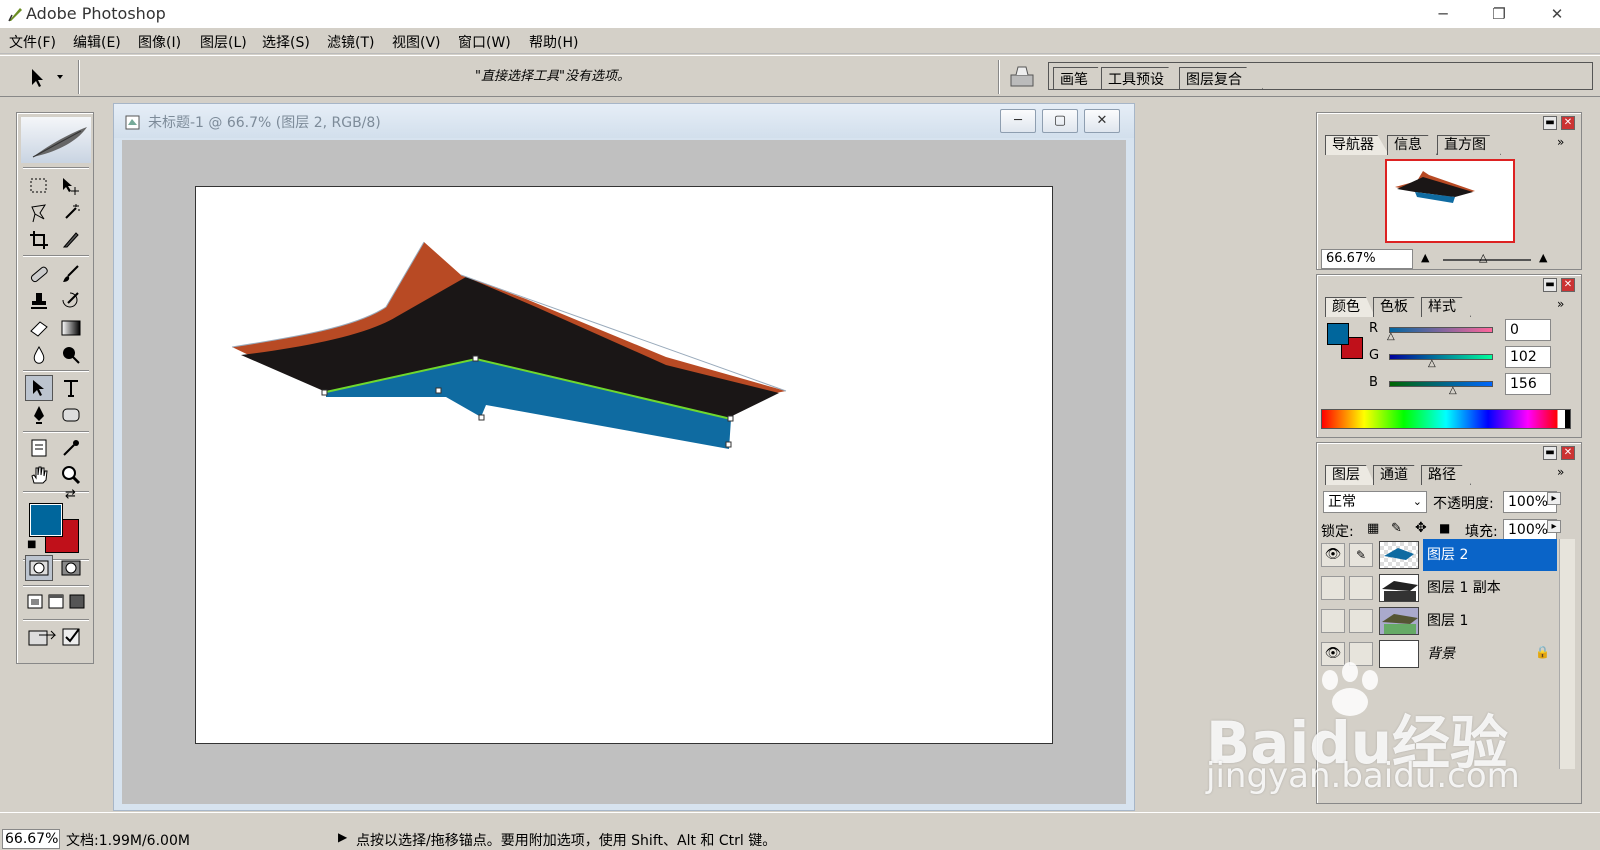  I want to click on standard-screen-icon, so click(35, 601).